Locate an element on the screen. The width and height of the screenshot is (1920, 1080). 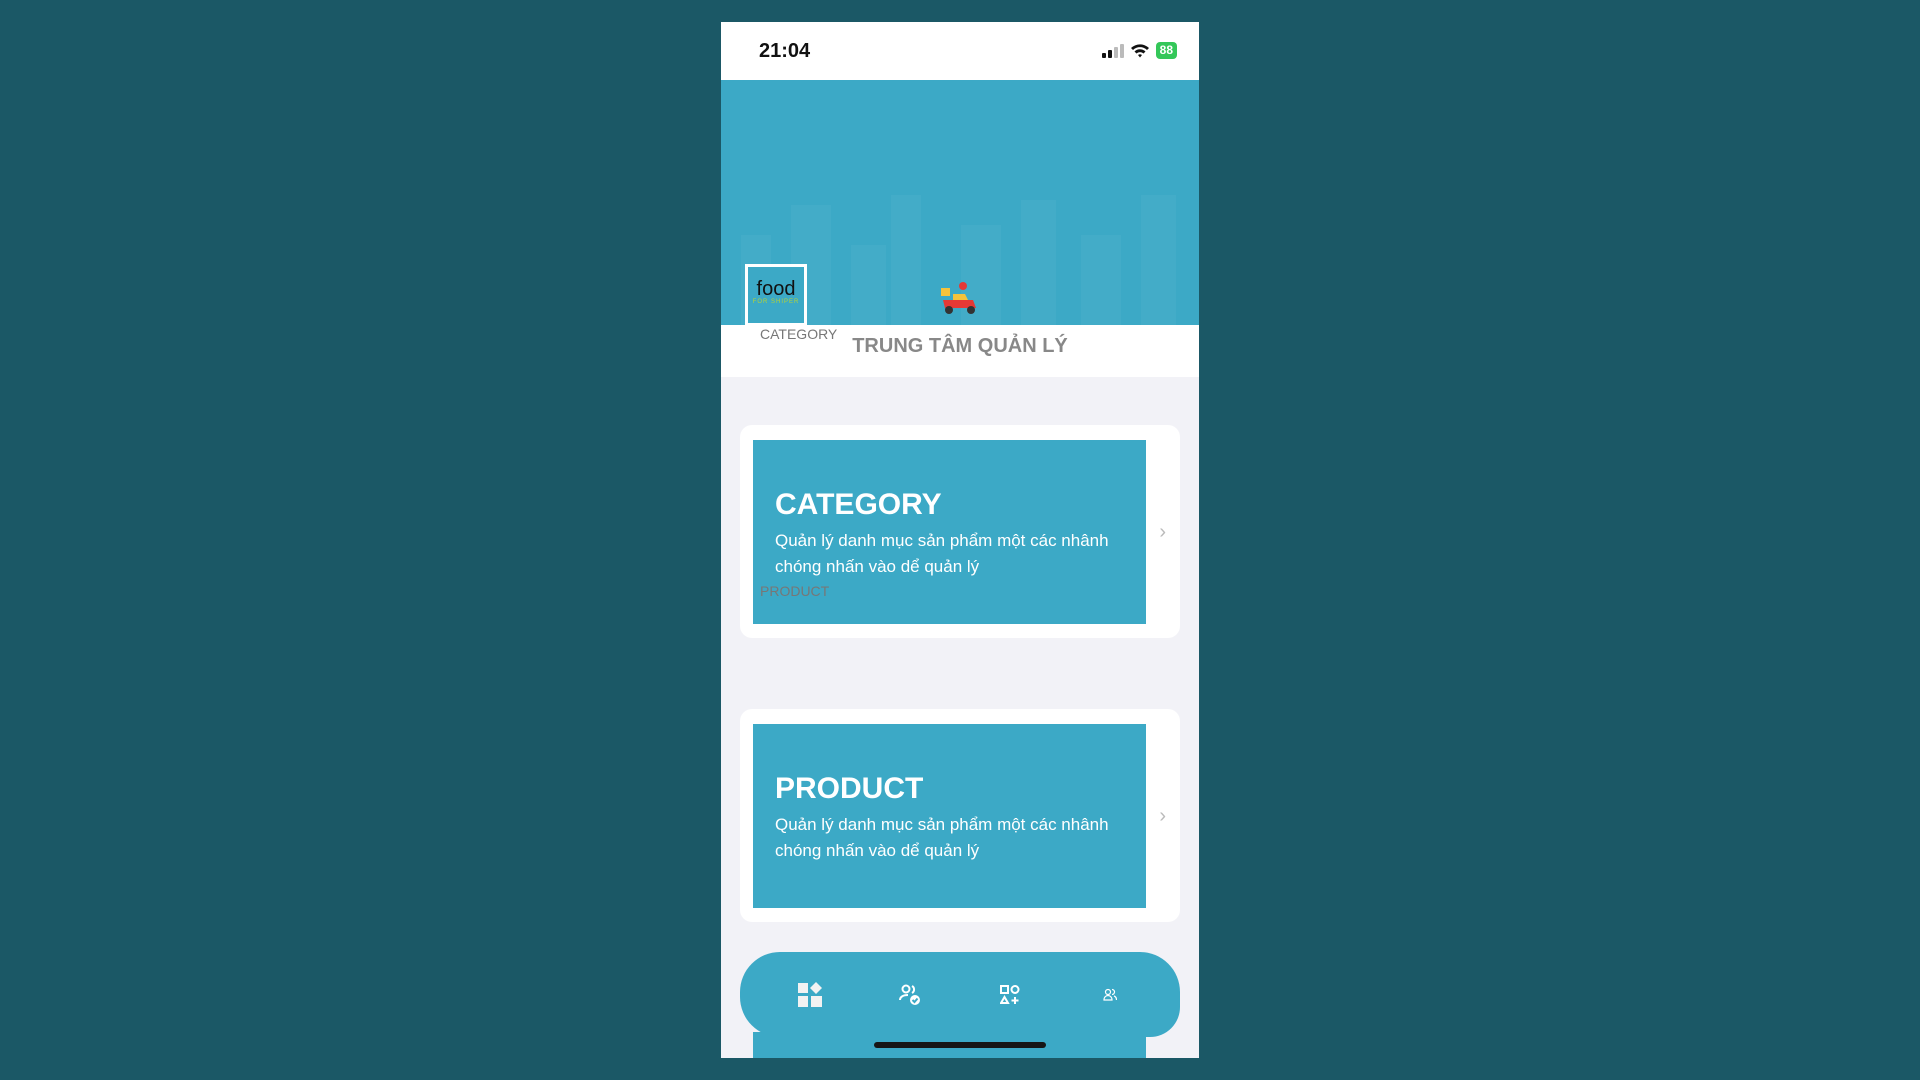
header-banner: food FOR SHIPER is located at coordinates (960, 202).